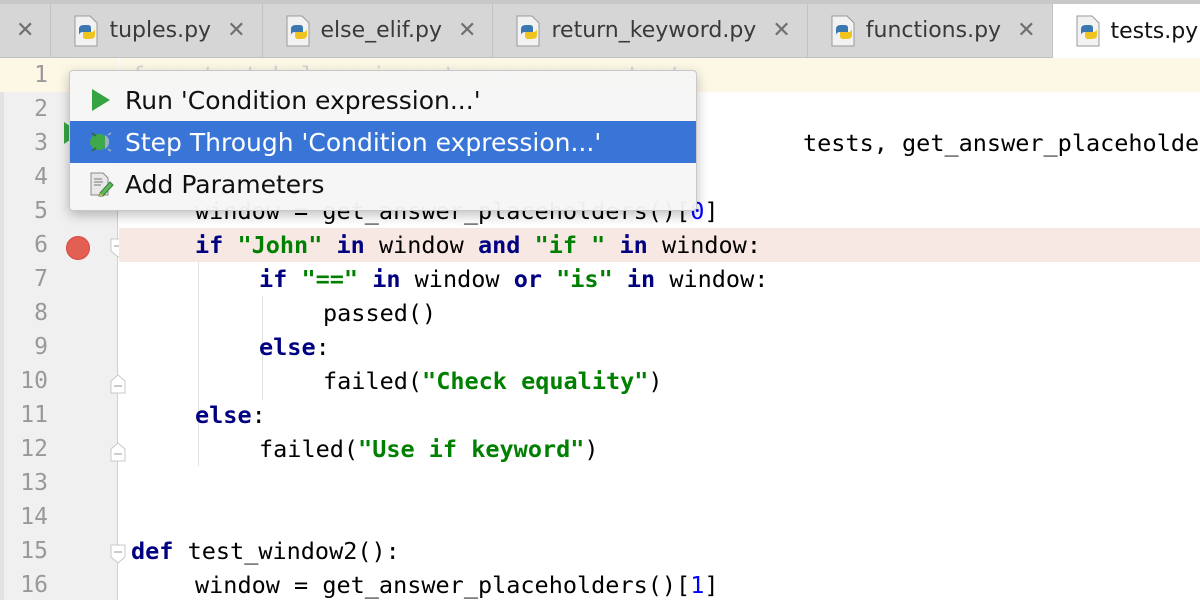 The height and width of the screenshot is (600, 1200). What do you see at coordinates (363, 142) in the screenshot?
I see `menu-item-label: Step Through 'Condition expression...'` at bounding box center [363, 142].